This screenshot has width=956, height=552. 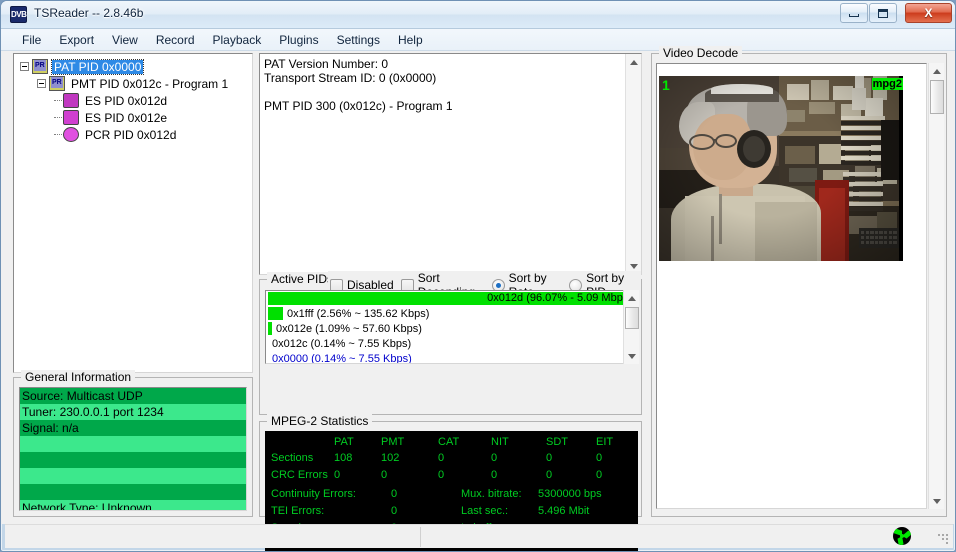 What do you see at coordinates (76, 40) in the screenshot?
I see `menu-item-export: Export` at bounding box center [76, 40].